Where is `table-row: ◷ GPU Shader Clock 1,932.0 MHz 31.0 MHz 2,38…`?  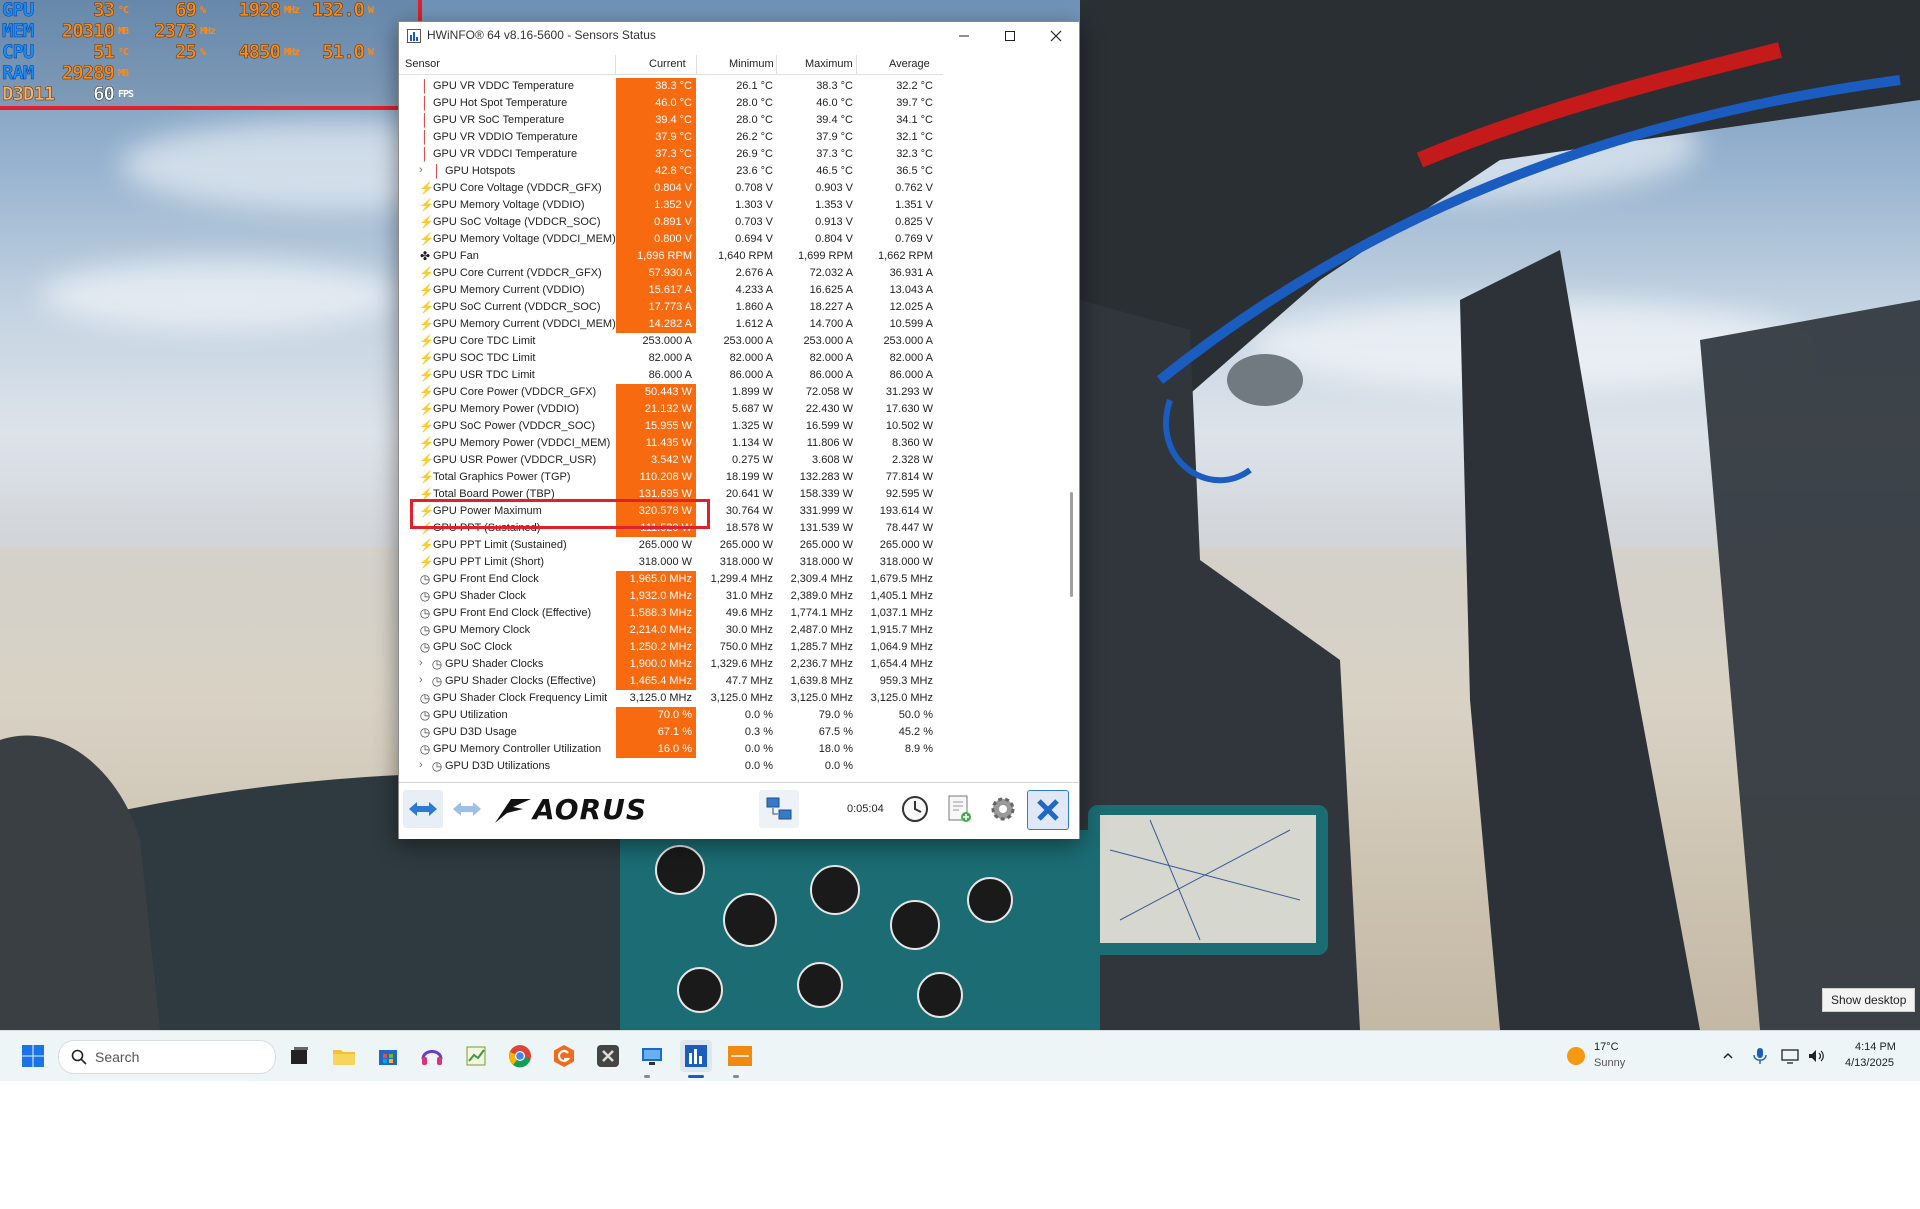 table-row: ◷ GPU Shader Clock 1,932.0 MHz 31.0 MHz 2,38… is located at coordinates (671, 596).